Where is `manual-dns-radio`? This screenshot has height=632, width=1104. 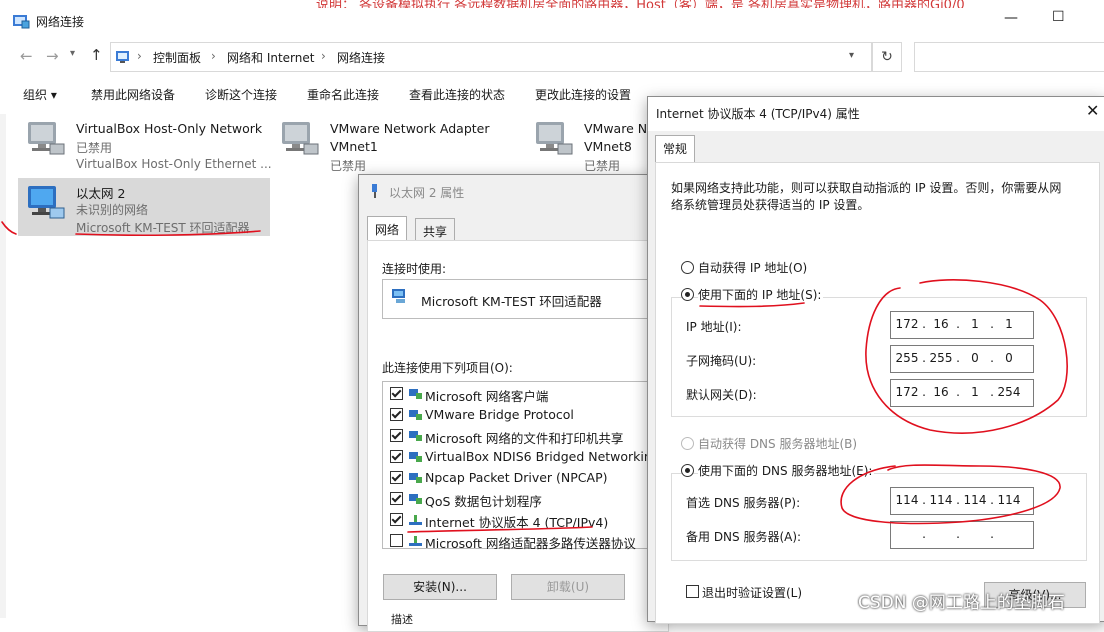
manual-dns-radio is located at coordinates (687, 470).